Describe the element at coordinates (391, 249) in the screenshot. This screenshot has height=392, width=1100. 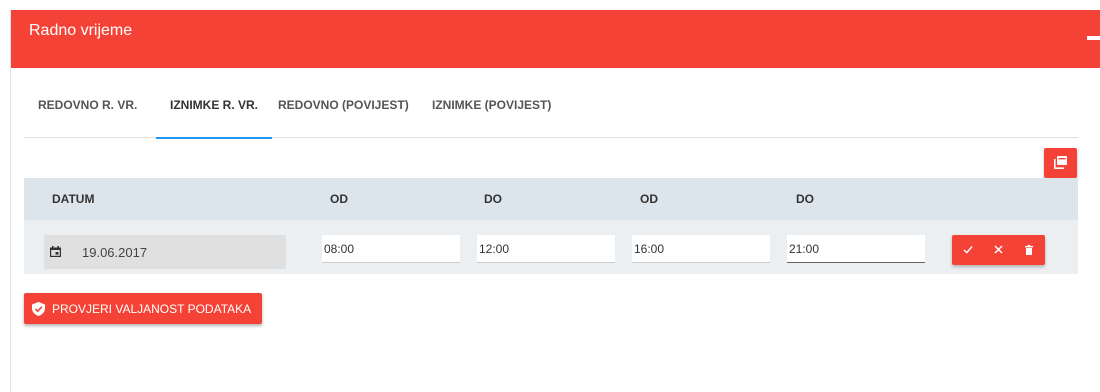
I see `od-1-input: 08:00` at that location.